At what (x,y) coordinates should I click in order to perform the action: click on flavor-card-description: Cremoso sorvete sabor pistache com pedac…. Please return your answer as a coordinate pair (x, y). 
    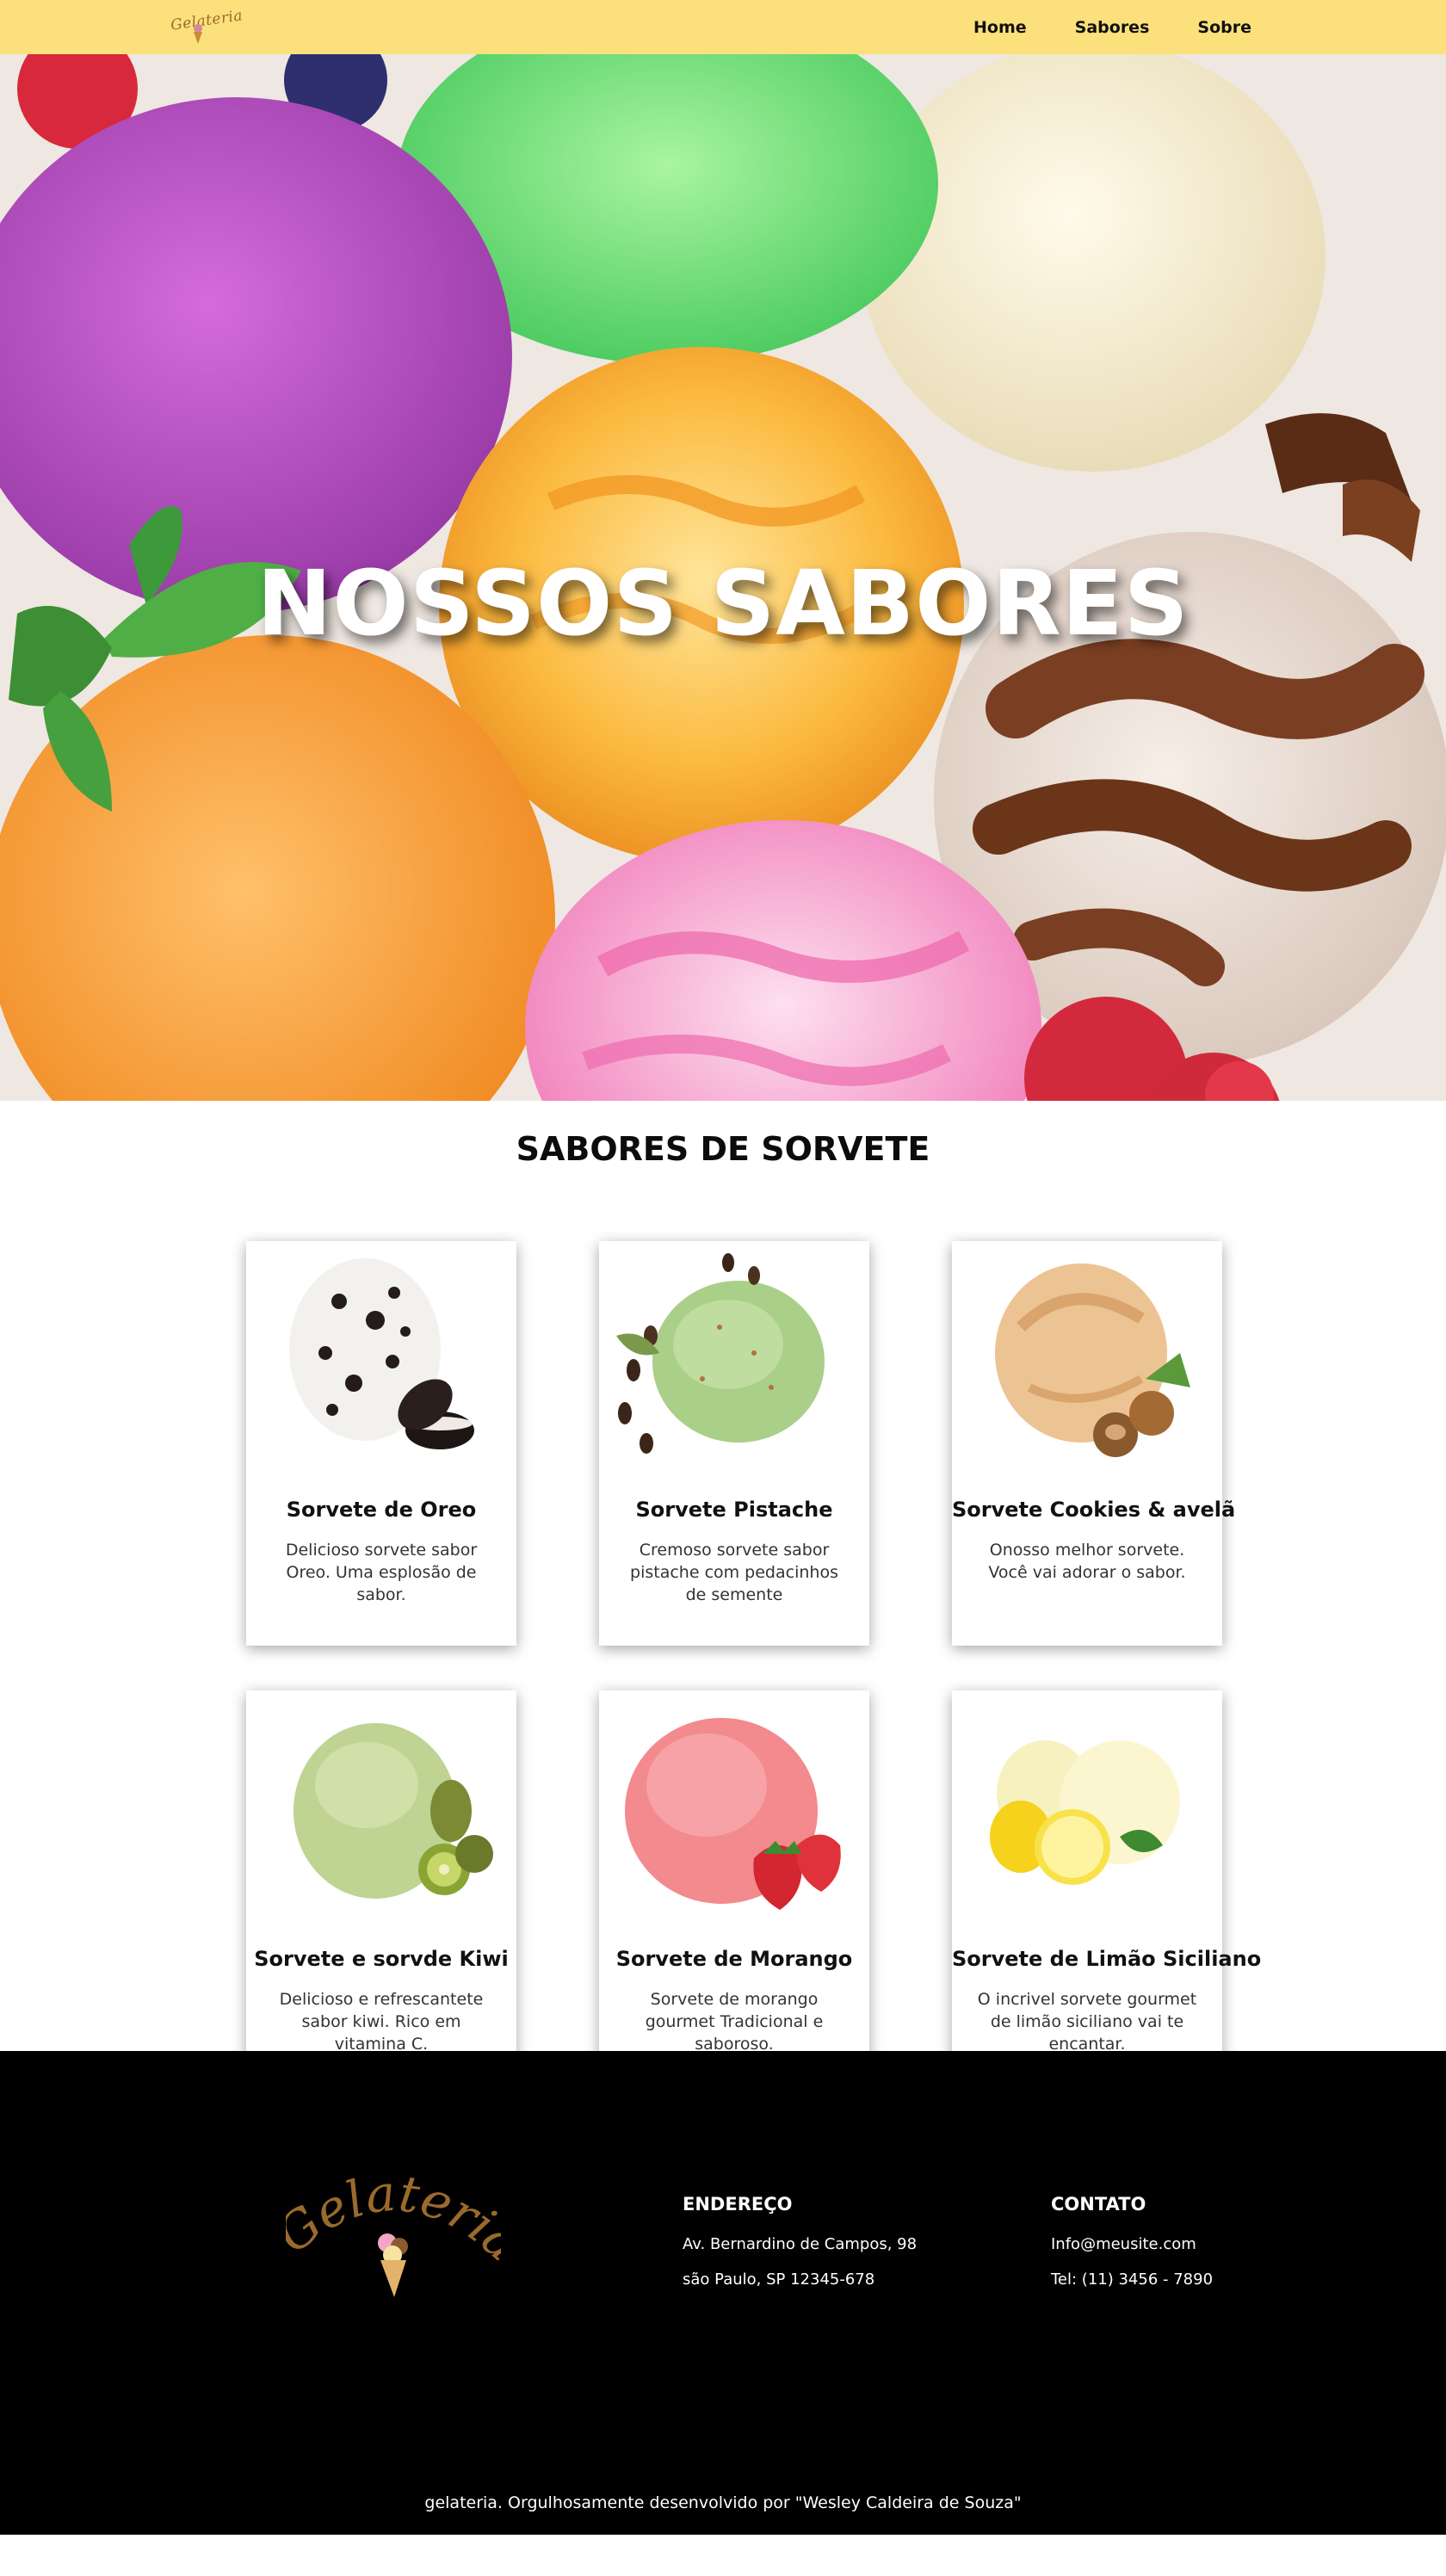
    Looking at the image, I should click on (734, 1572).